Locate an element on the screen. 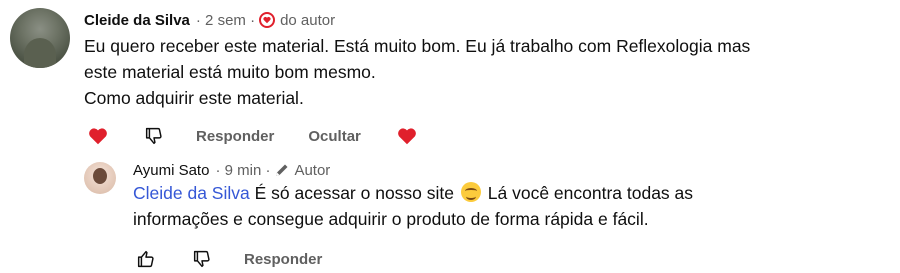 This screenshot has height=273, width=900. heart-badge-icon is located at coordinates (267, 20).